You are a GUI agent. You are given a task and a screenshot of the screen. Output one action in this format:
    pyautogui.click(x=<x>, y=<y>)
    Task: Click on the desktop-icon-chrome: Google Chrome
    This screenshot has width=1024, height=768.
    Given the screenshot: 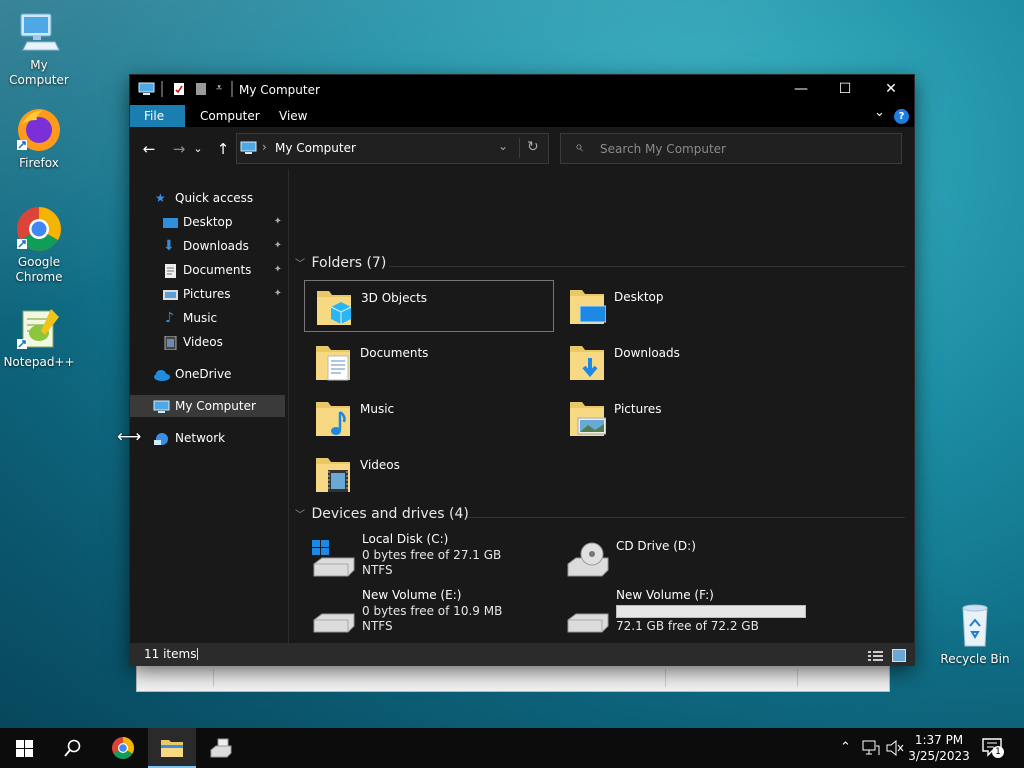 What is the action you would take?
    pyautogui.click(x=39, y=245)
    